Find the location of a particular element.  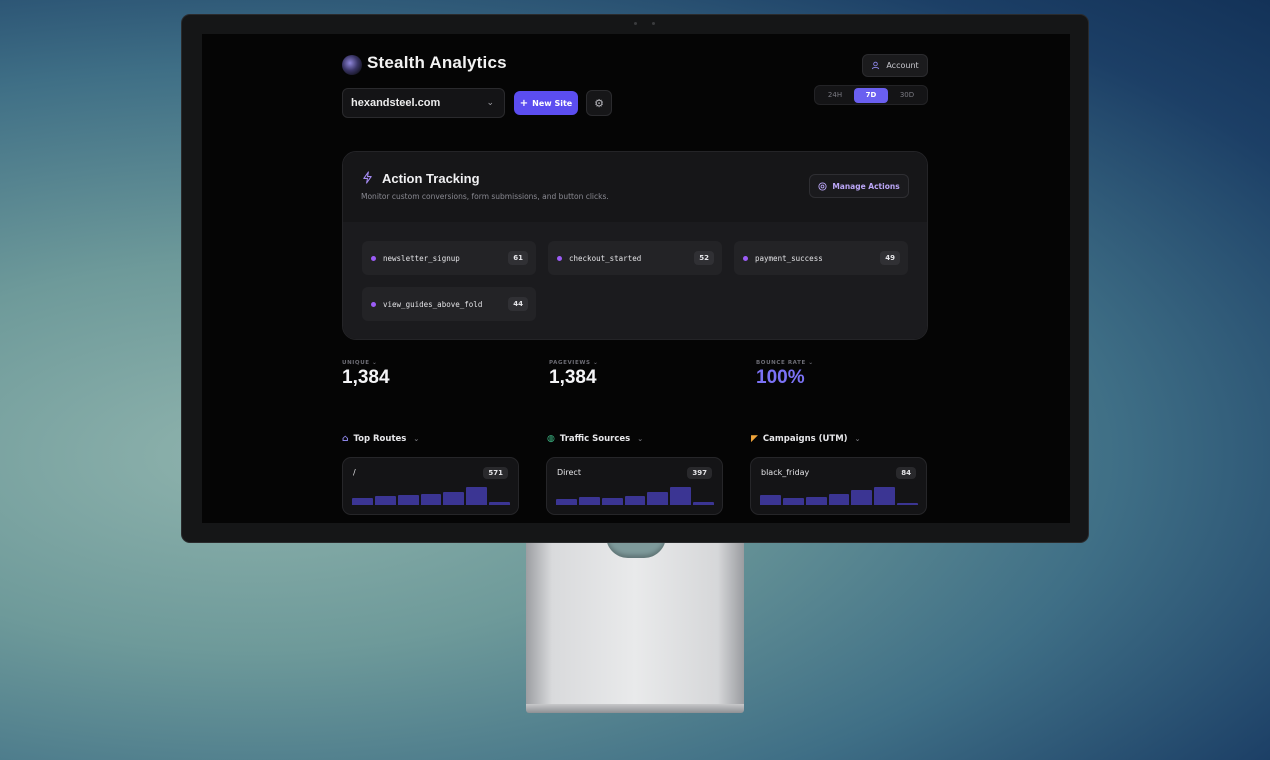

stat-value: 100% is located at coordinates (780, 377).